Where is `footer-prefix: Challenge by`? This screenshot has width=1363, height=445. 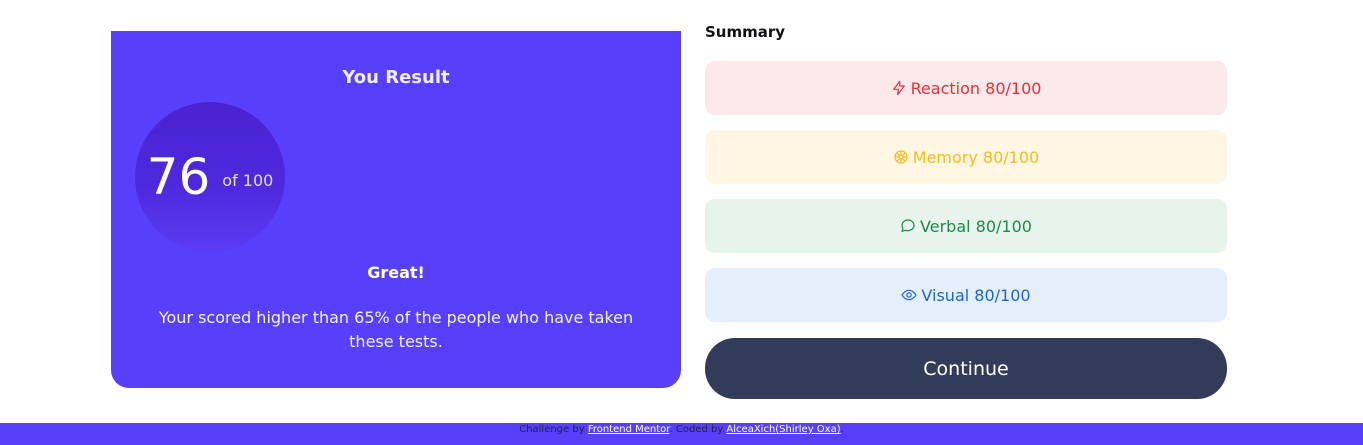 footer-prefix: Challenge by is located at coordinates (553, 429).